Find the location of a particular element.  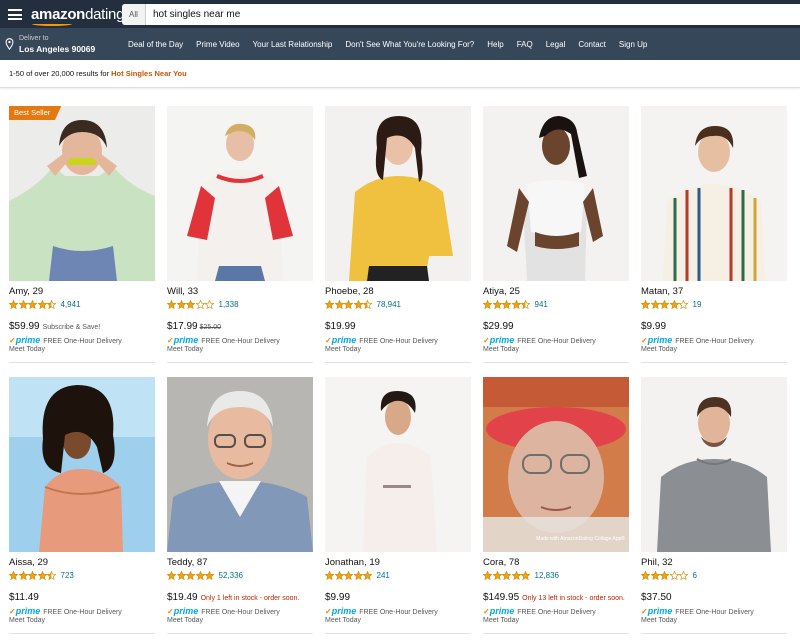

nav-link-help: Help is located at coordinates (495, 44).